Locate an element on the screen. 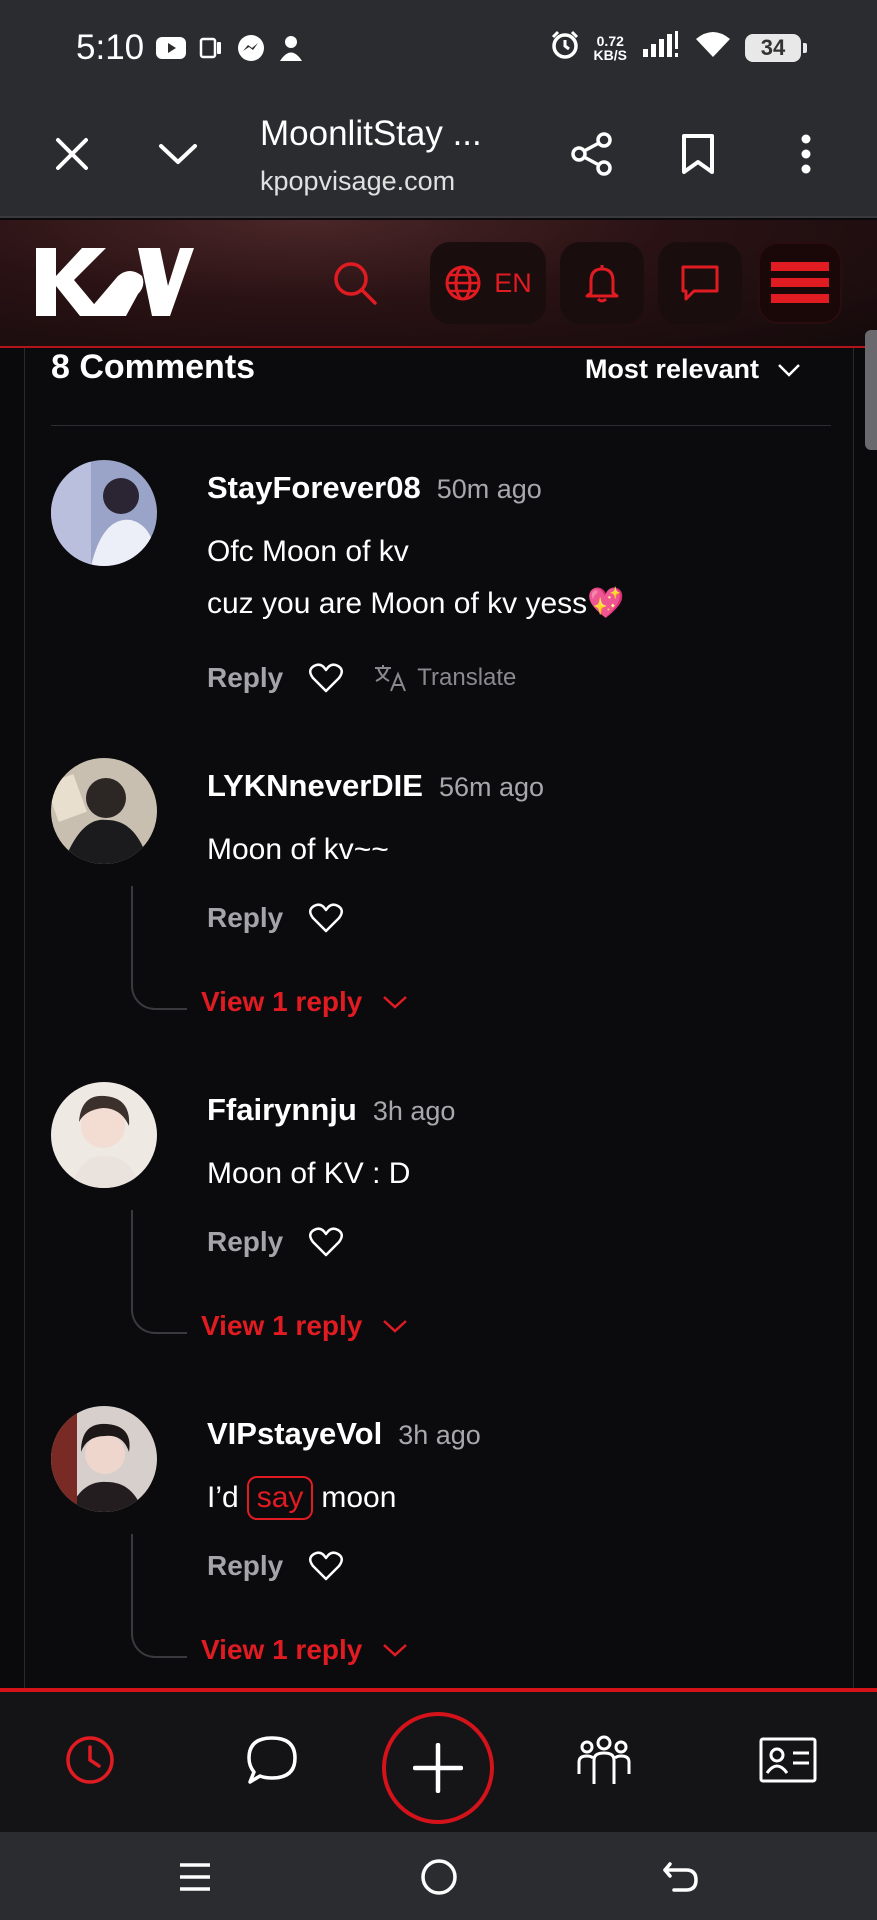  comment-line: Ofc Moon of kv is located at coordinates (308, 551).